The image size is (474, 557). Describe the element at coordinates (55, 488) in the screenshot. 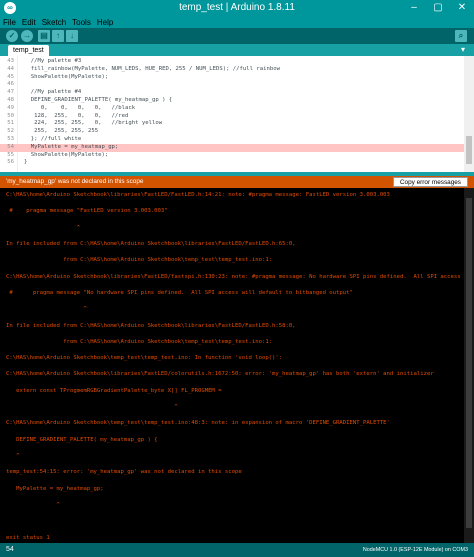

I see `console-line: MyPalette = my_heatmap_gp;` at that location.